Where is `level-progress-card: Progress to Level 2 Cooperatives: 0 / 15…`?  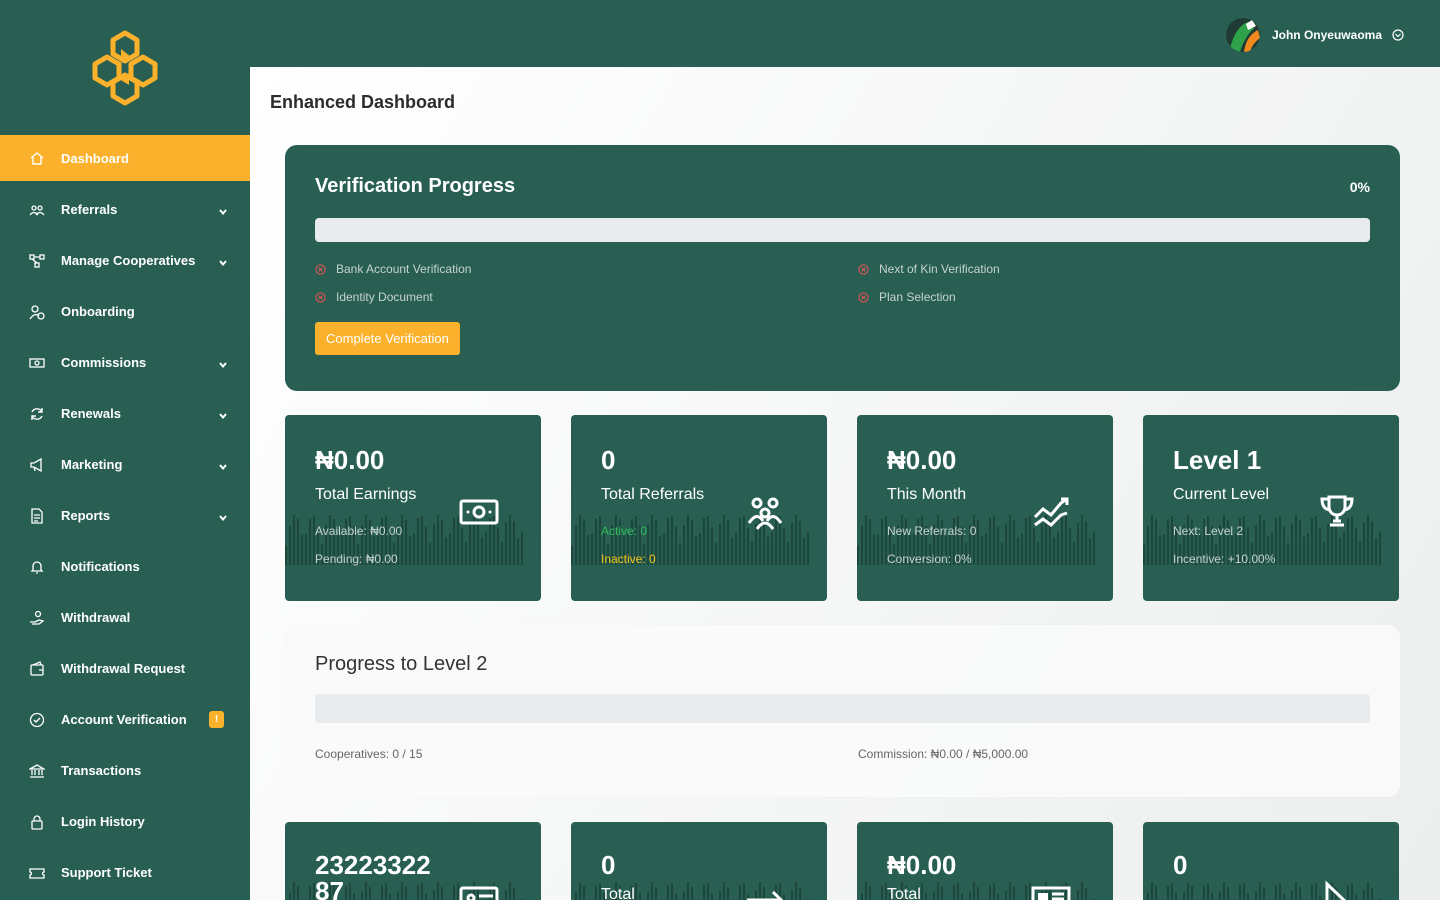 level-progress-card: Progress to Level 2 Cooperatives: 0 / 15… is located at coordinates (842, 711).